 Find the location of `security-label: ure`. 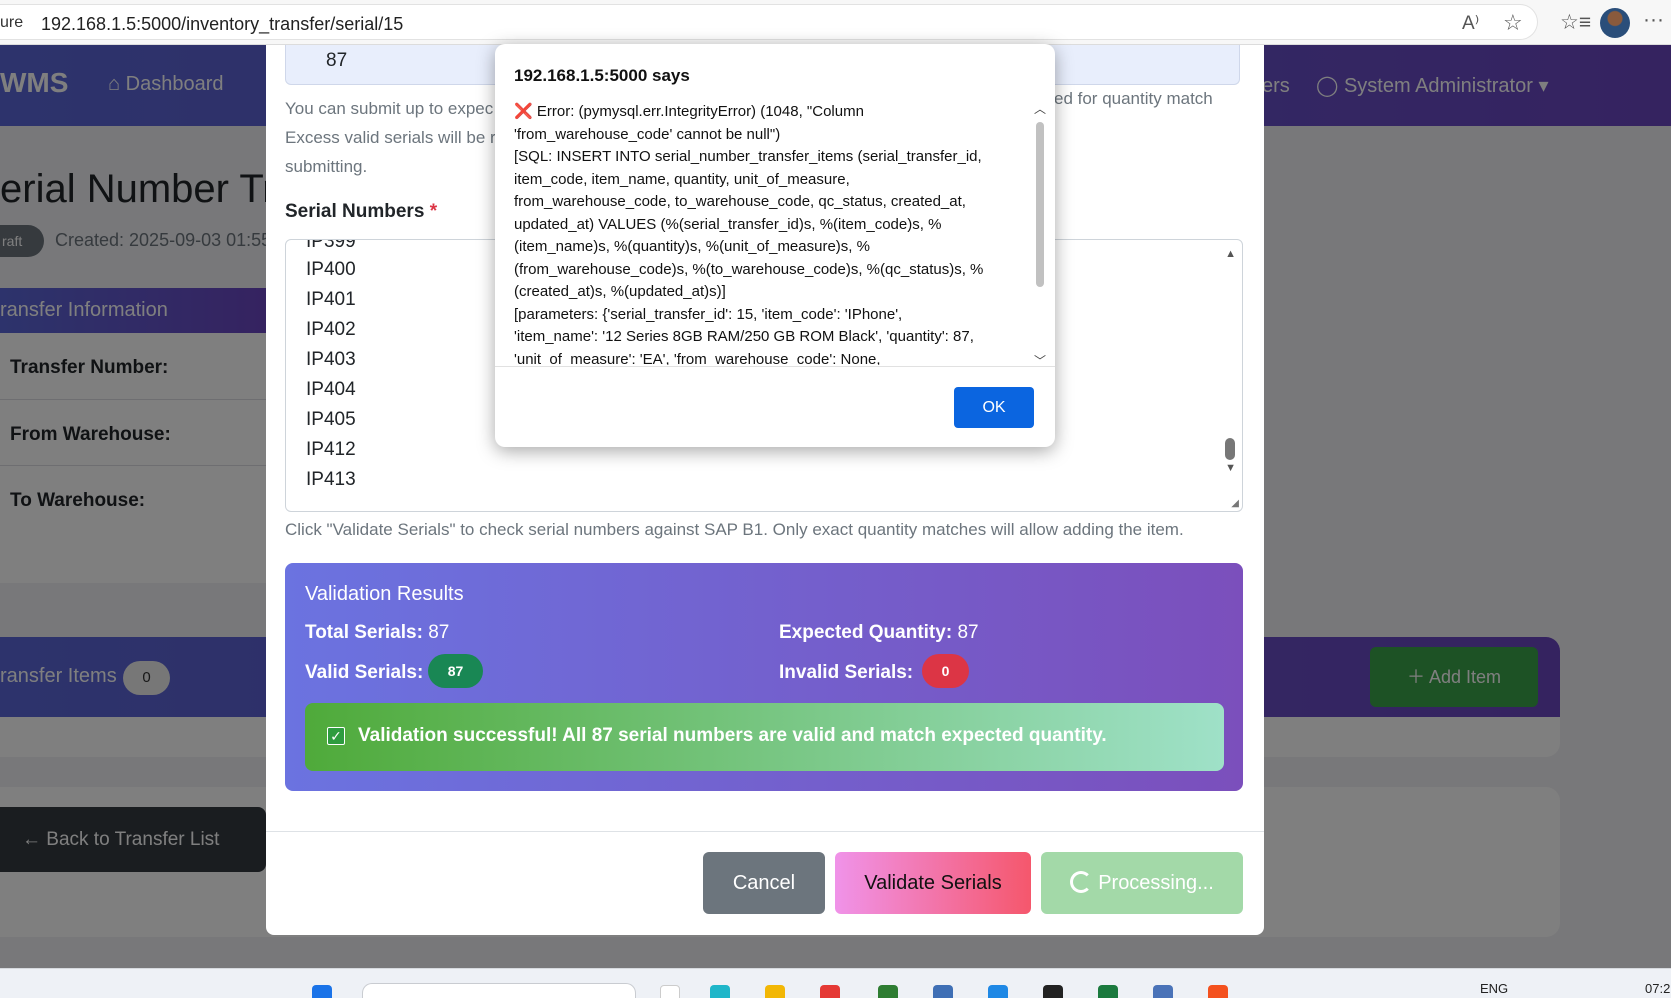

security-label: ure is located at coordinates (11, 23).